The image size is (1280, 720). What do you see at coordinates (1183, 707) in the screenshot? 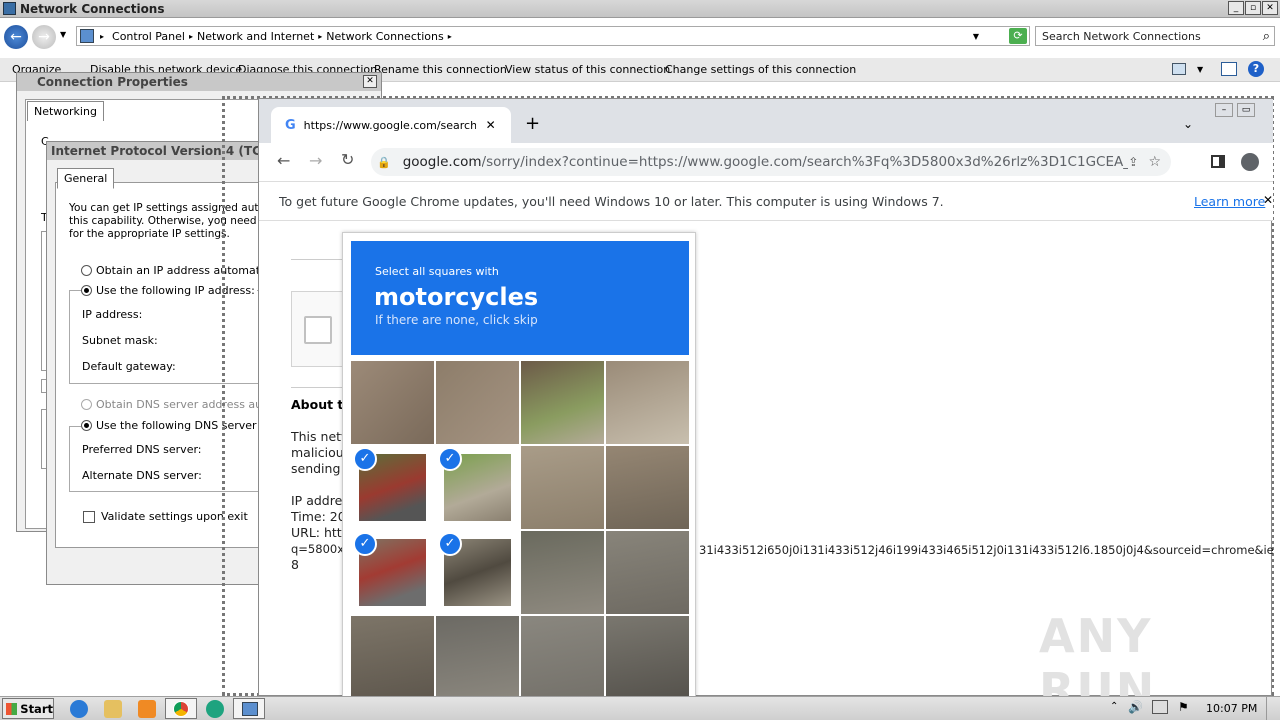
I see `action-center-flag-icon: ⚑` at bounding box center [1183, 707].